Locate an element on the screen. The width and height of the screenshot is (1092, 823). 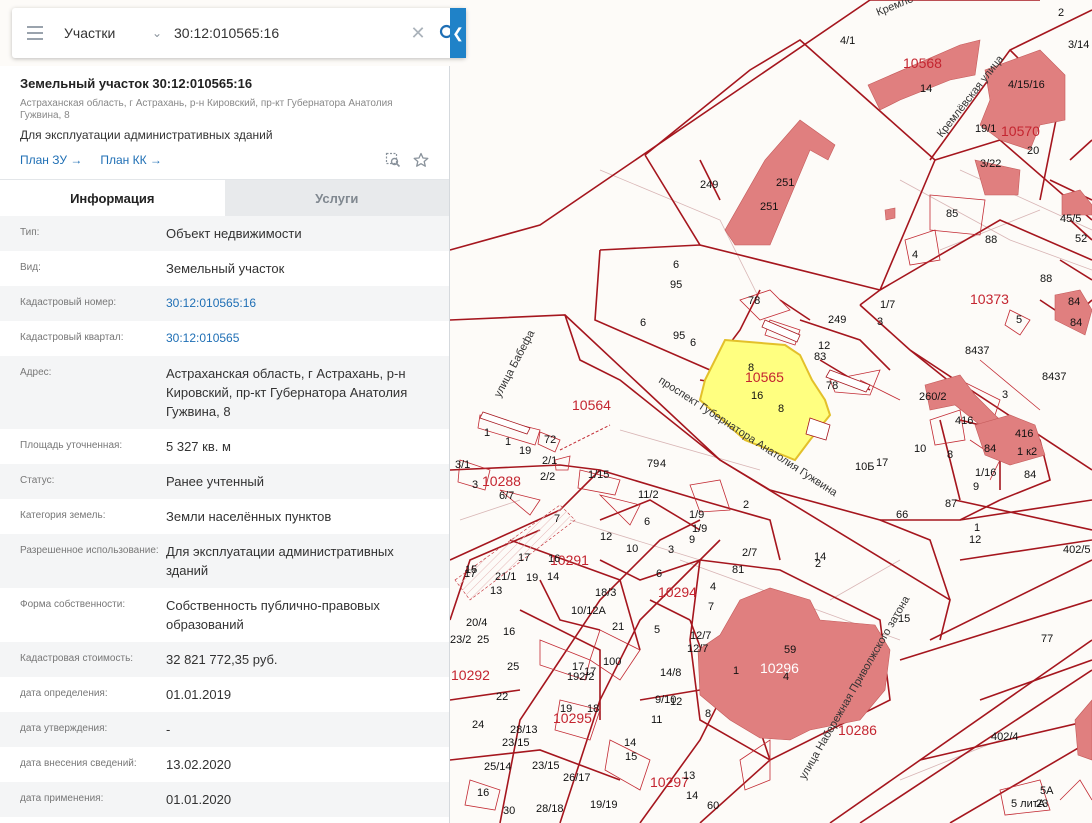
parcel-number-label: 1/7 is located at coordinates (887, 305).